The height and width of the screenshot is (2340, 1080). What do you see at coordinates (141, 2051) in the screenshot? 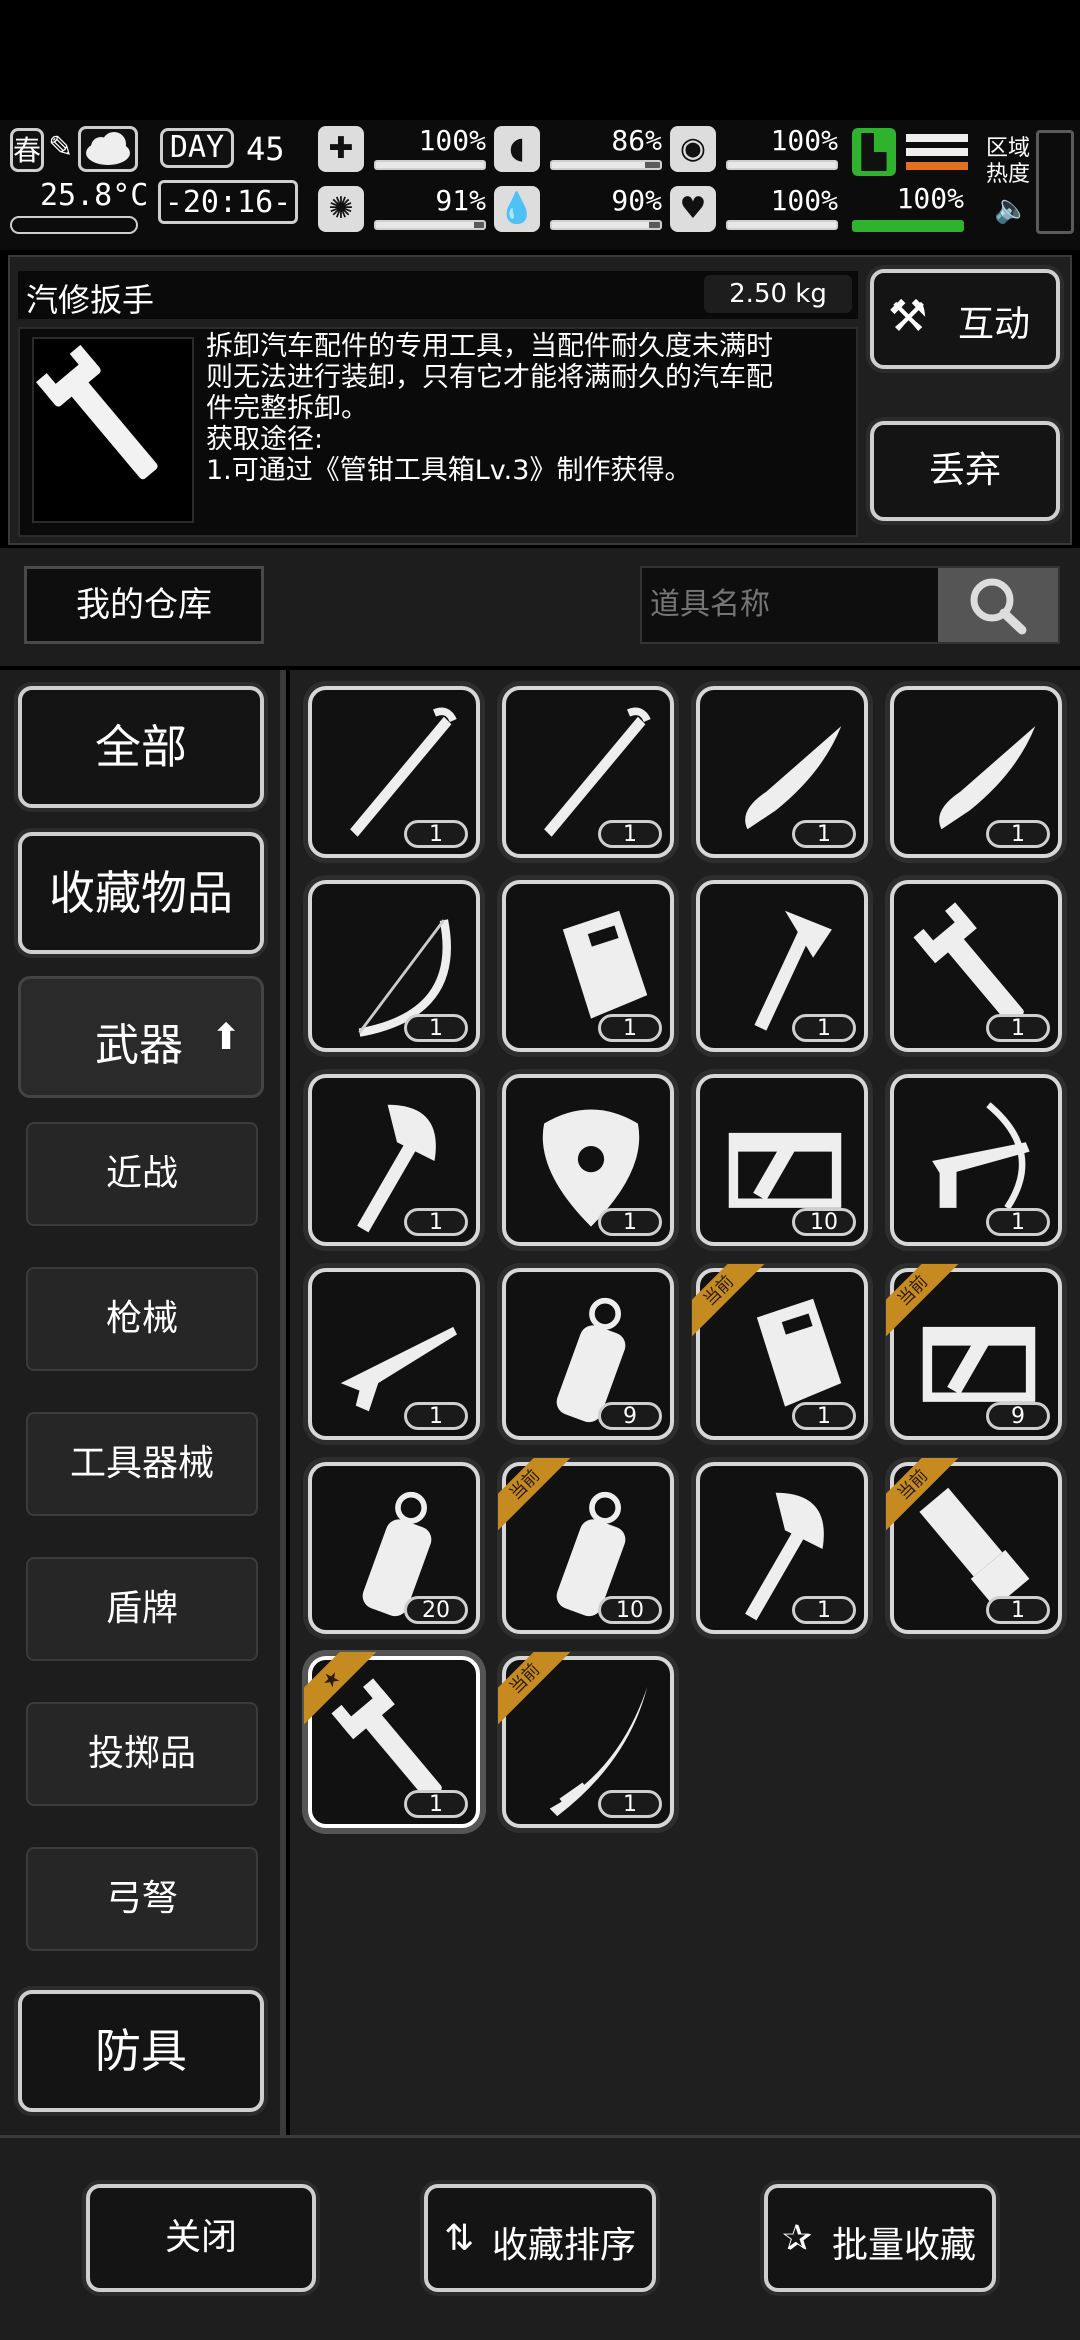
I see `category-armor: 防具` at bounding box center [141, 2051].